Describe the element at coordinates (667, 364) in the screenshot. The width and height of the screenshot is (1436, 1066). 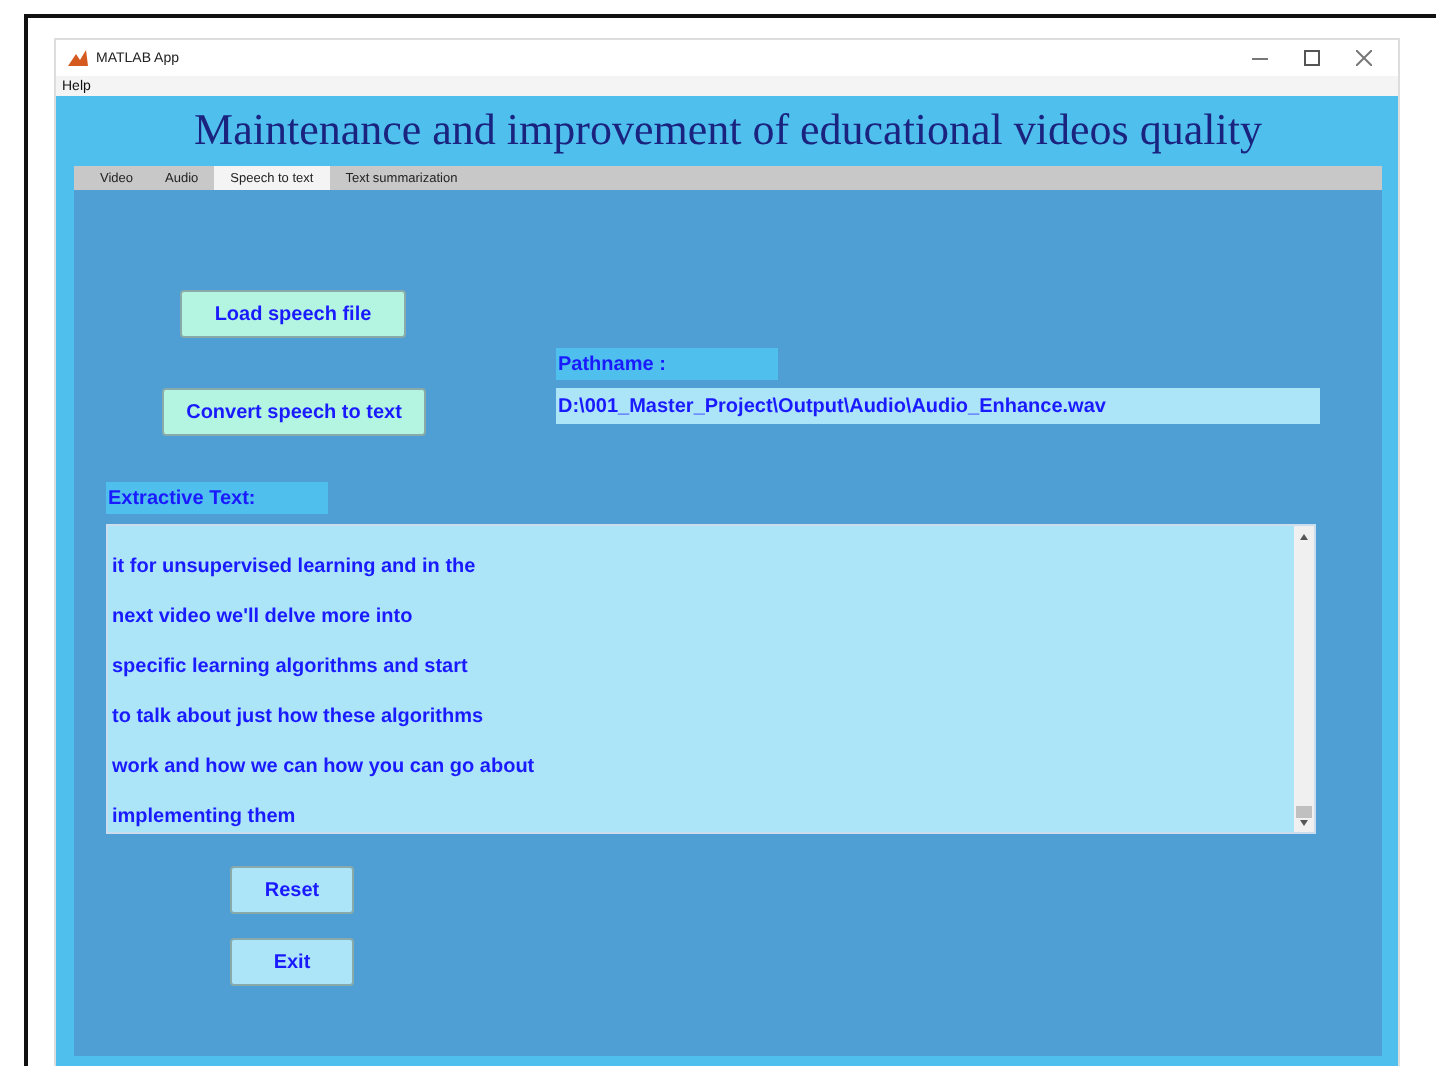
I see `pathname-label: Pathname :` at that location.